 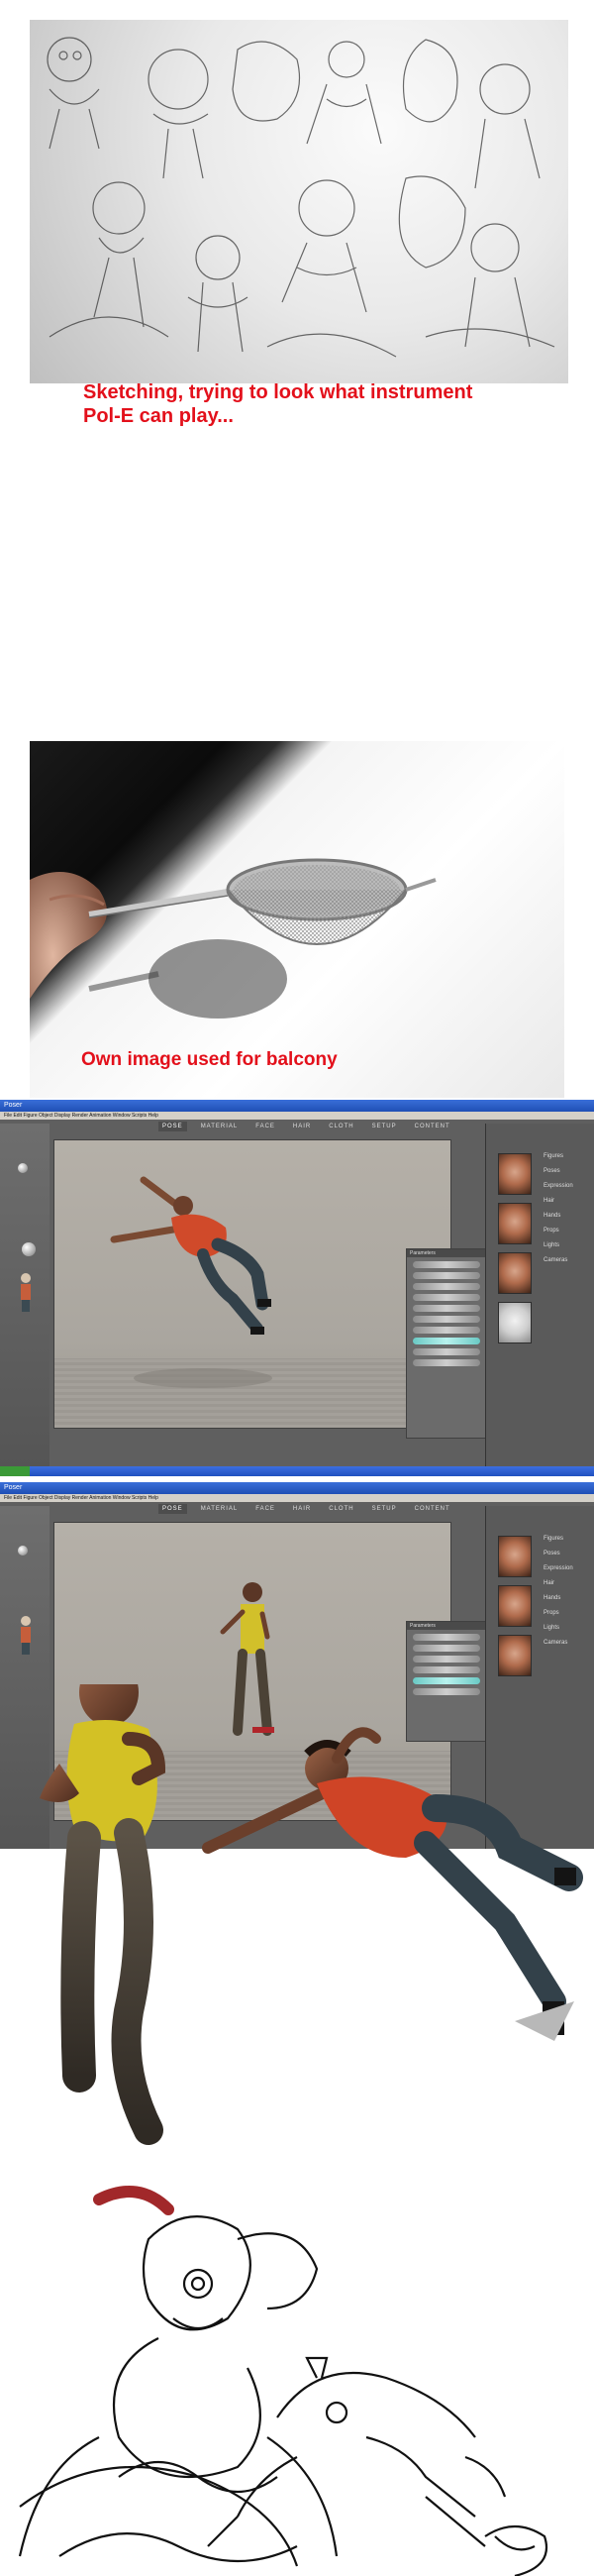 I want to click on start-button, so click(x=15, y=1471).